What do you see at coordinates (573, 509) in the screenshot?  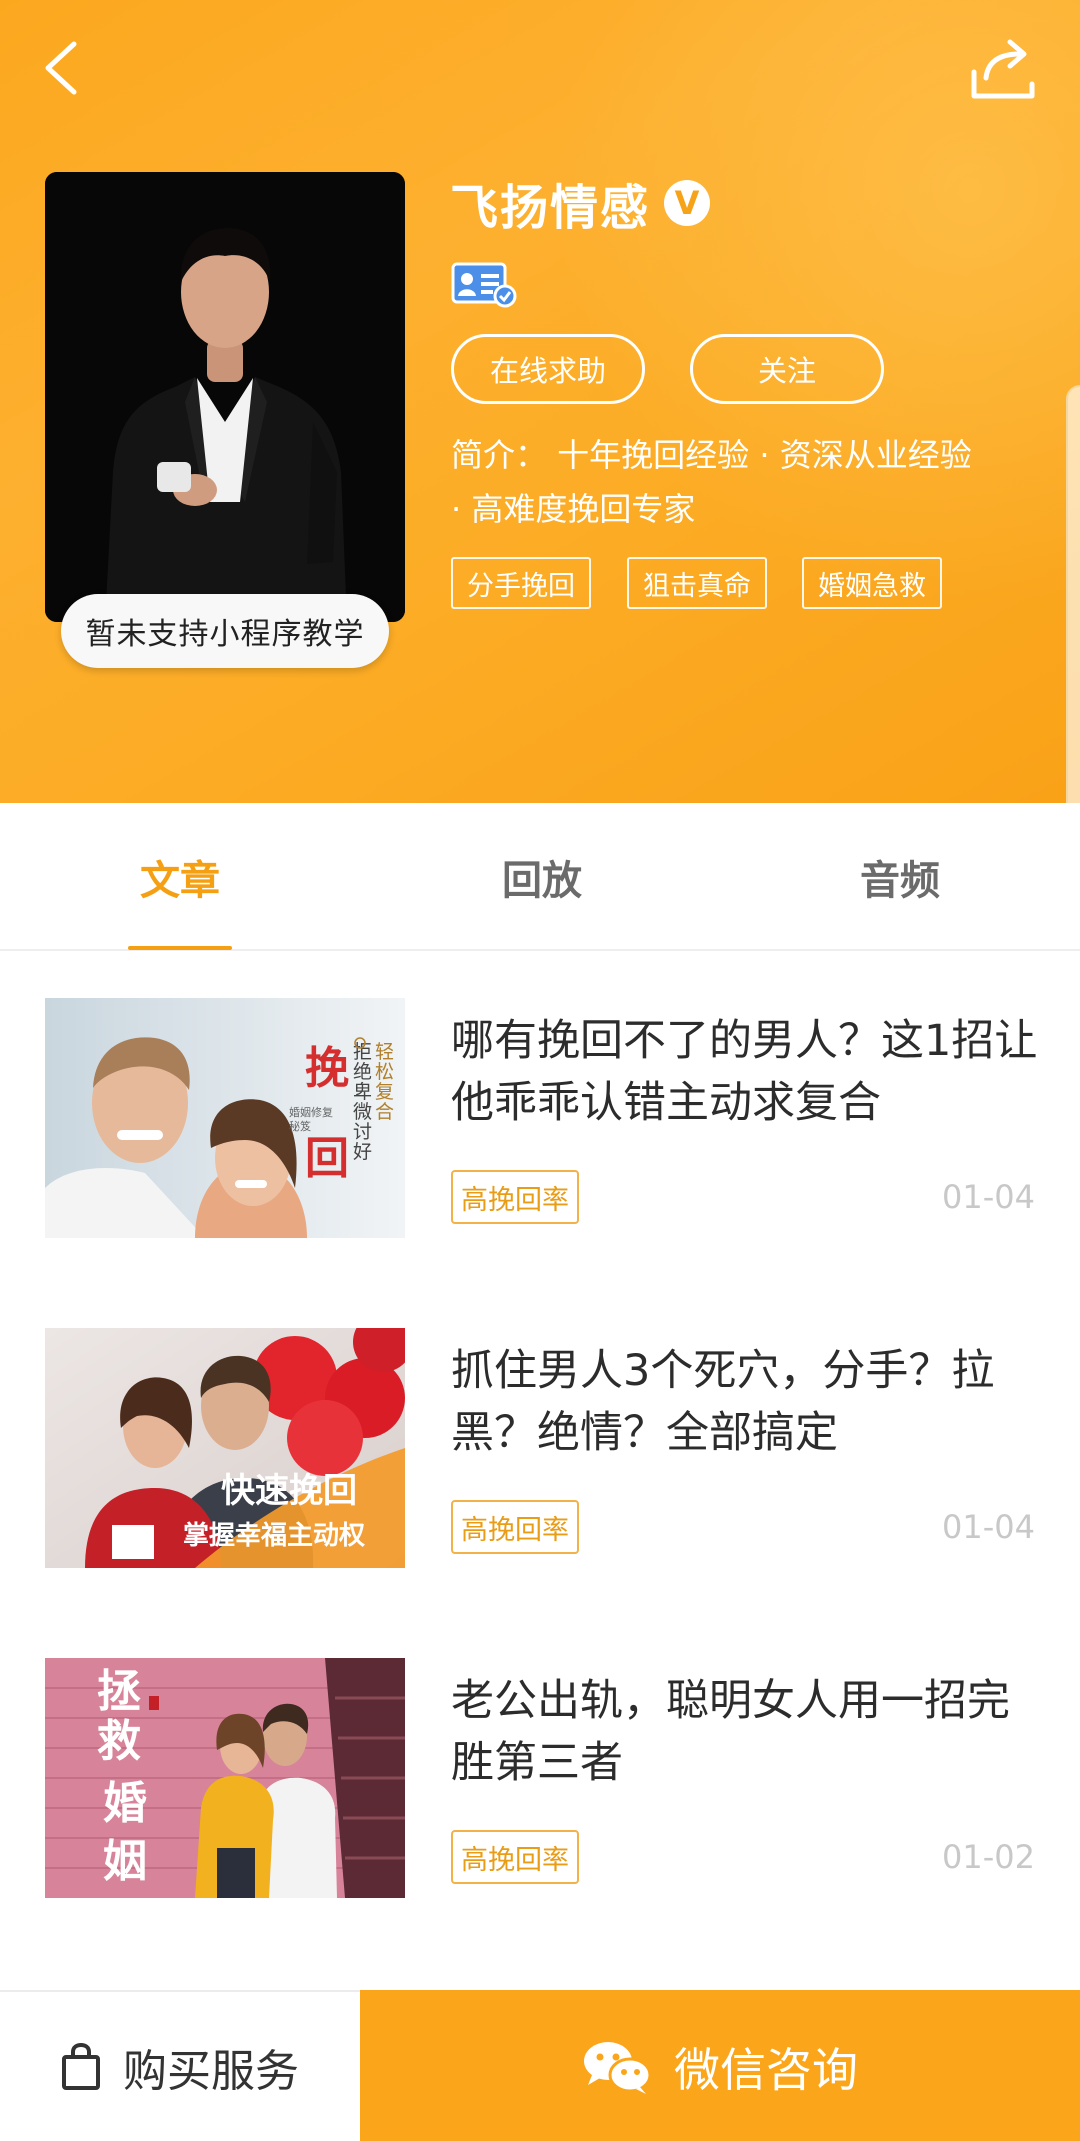 I see `intro-text-line2: · 高难度挽回专家` at bounding box center [573, 509].